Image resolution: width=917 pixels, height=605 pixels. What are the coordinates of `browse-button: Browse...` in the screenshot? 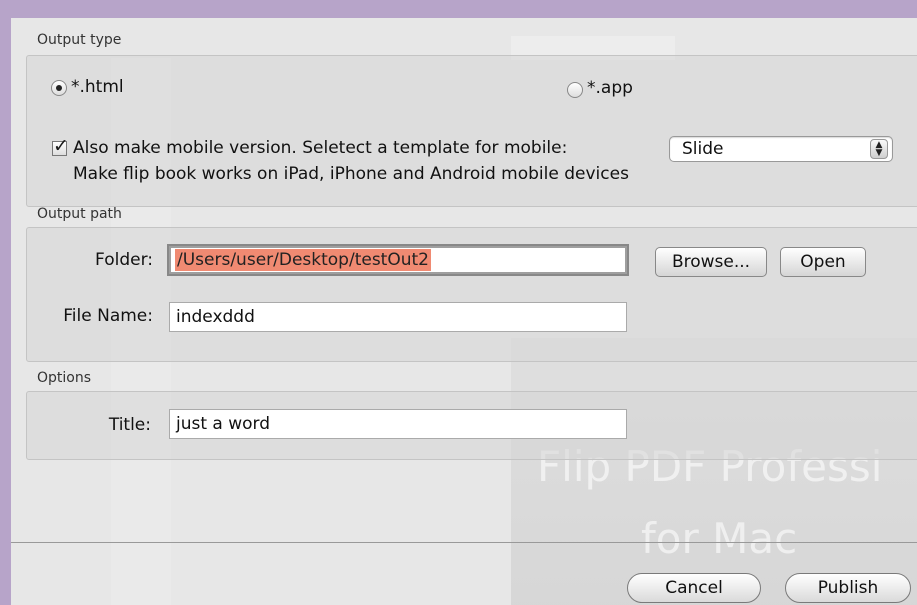 It's located at (711, 262).